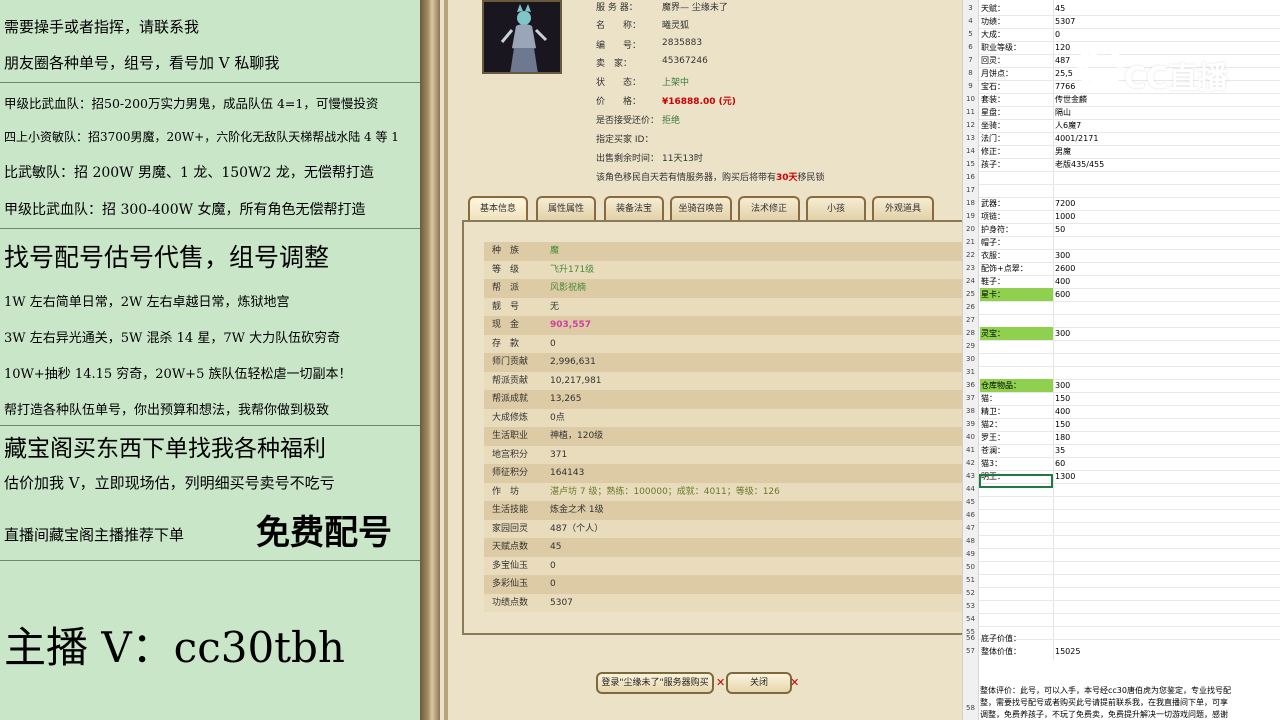  I want to click on cell-label: 配饰+点翠：, so click(1016, 268).